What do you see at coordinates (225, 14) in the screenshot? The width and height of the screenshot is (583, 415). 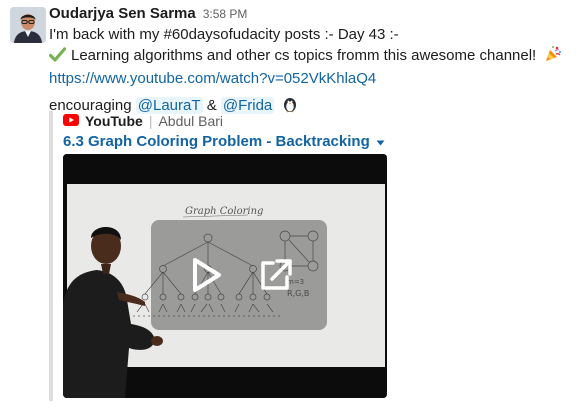 I see `message-timestamp: 3:58 PM` at bounding box center [225, 14].